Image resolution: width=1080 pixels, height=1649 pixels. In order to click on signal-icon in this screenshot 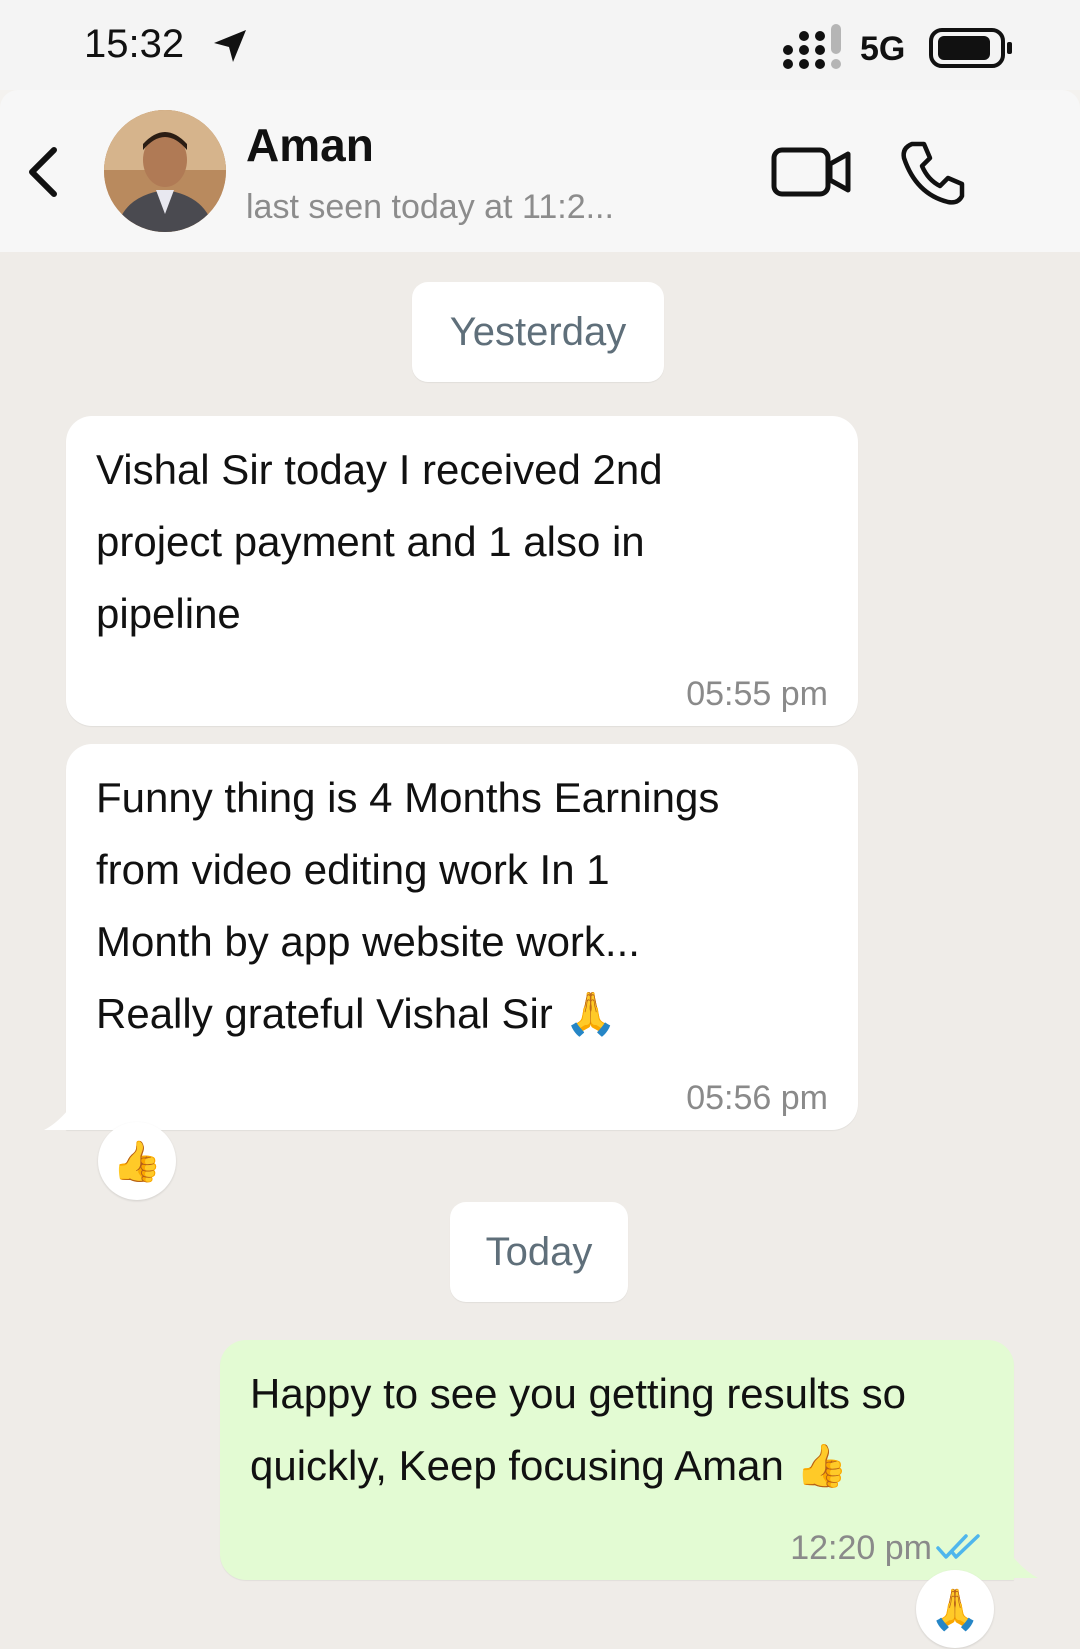, I will do `click(812, 46)`.